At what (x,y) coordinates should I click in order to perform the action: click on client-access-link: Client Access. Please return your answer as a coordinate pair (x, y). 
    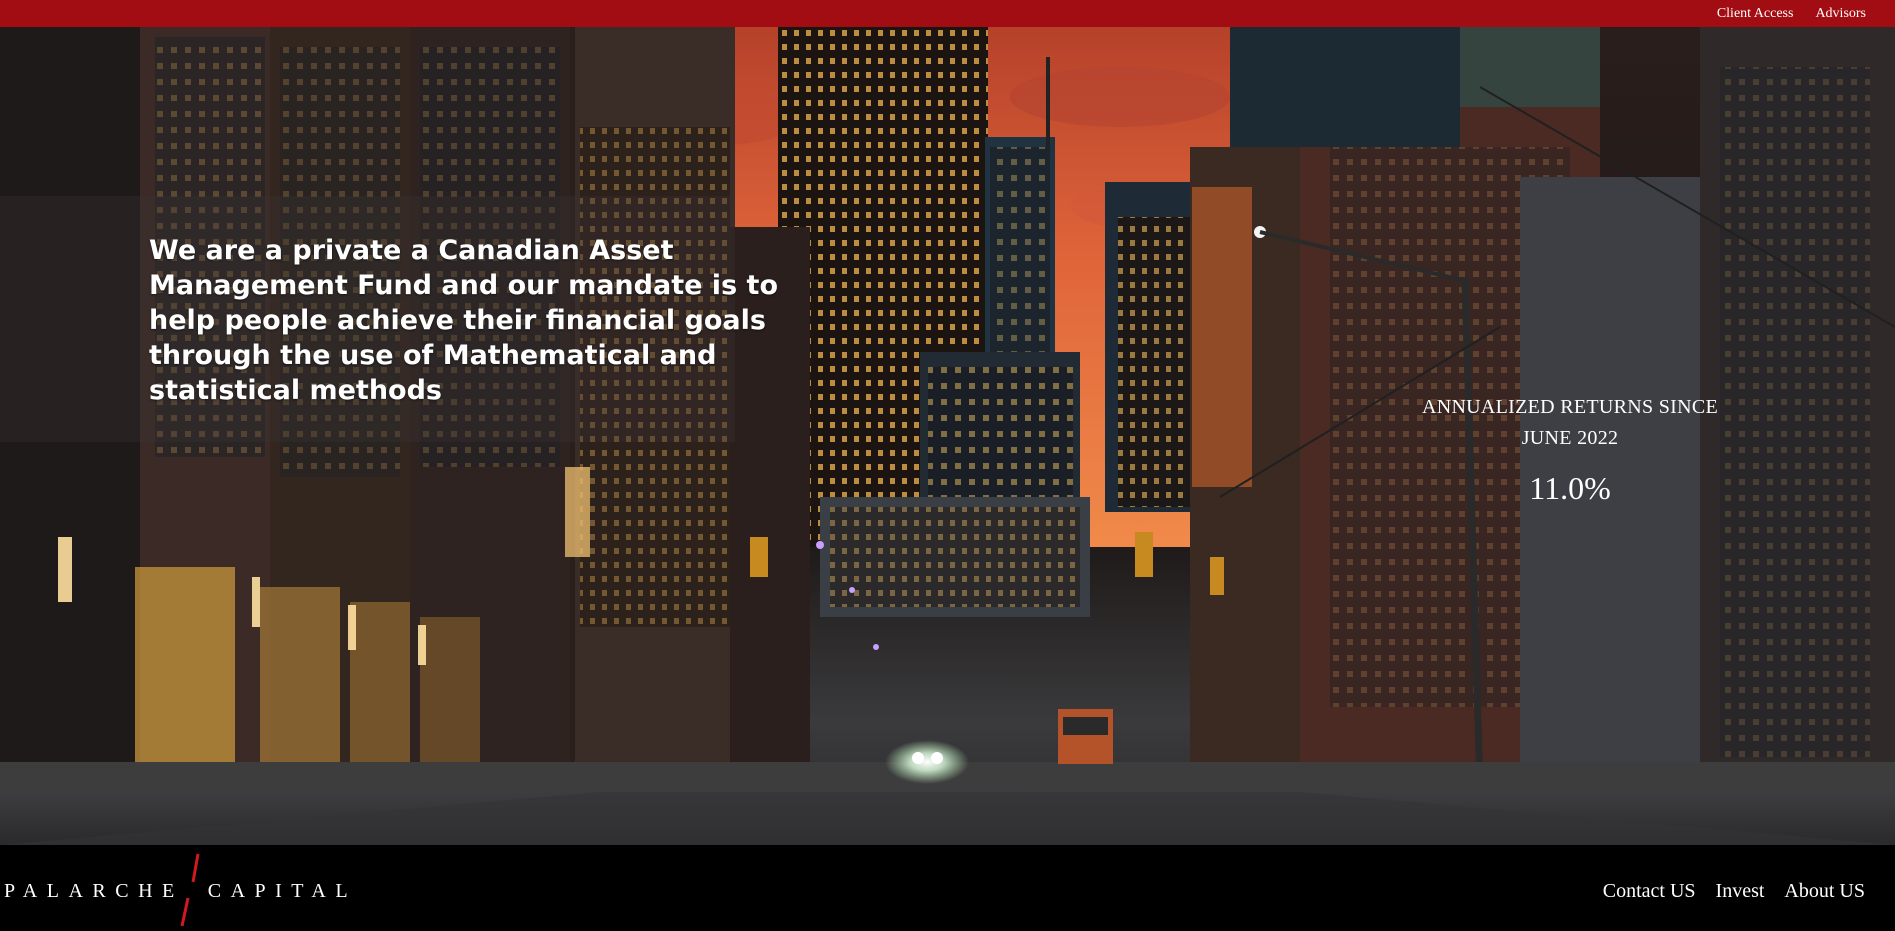
    Looking at the image, I should click on (1755, 14).